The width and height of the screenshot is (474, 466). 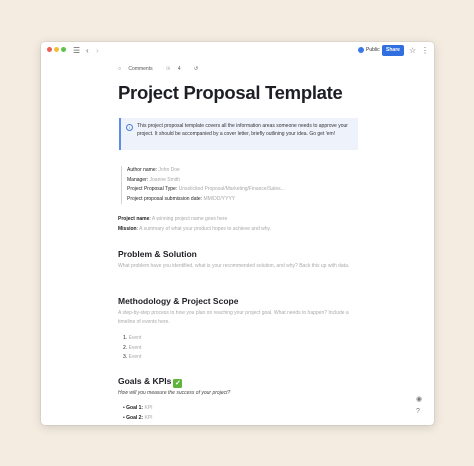 I want to click on help-icon: ?, so click(x=418, y=411).